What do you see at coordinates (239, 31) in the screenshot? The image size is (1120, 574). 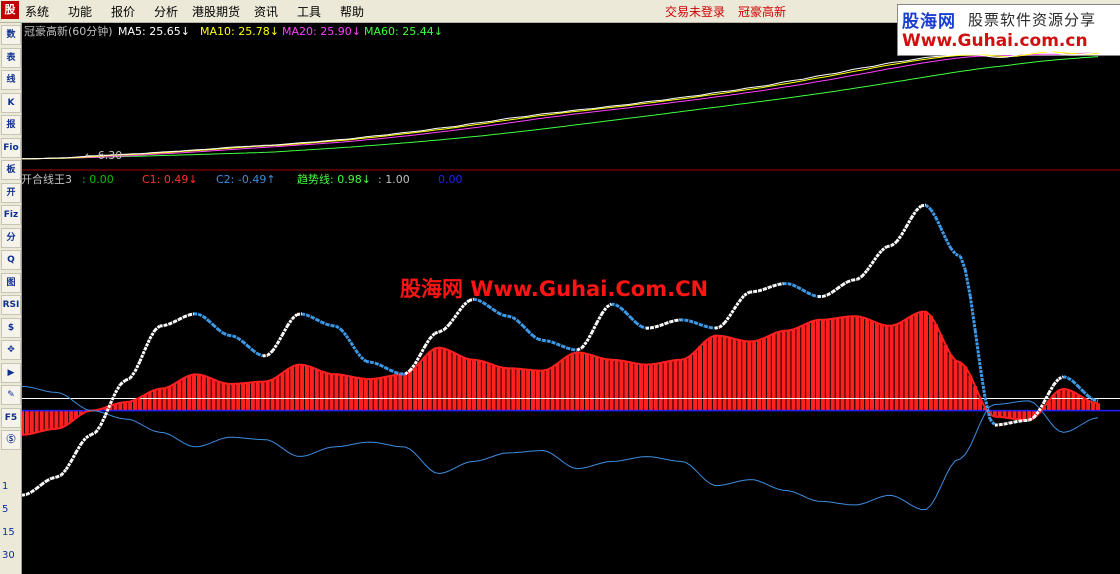 I see `ma-legend-1: MA10: 25.78↓` at bounding box center [239, 31].